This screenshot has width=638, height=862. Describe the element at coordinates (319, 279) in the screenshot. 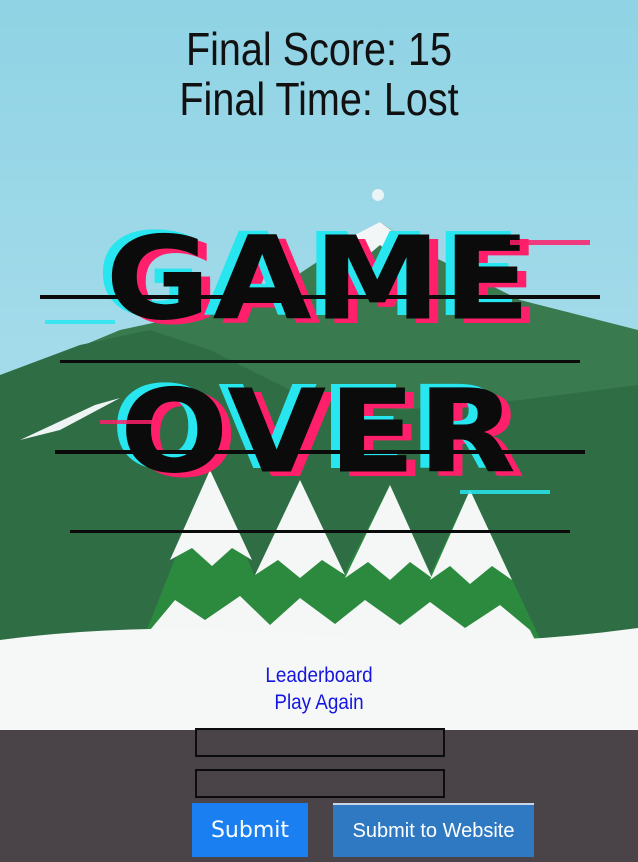

I see `game-over-line-1: GAME` at that location.